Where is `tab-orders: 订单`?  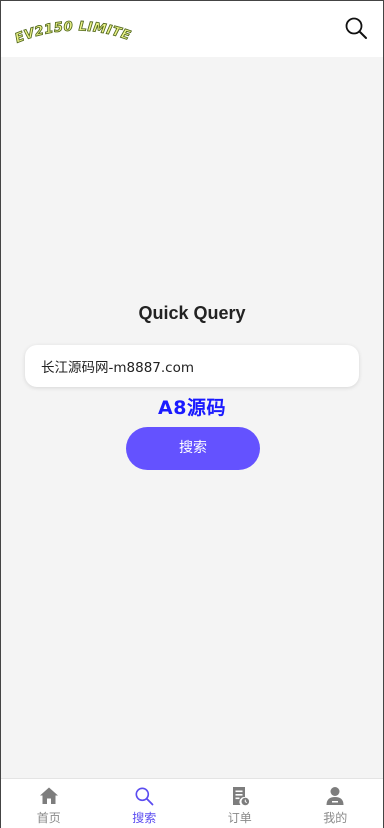 tab-orders: 订单 is located at coordinates (240, 803).